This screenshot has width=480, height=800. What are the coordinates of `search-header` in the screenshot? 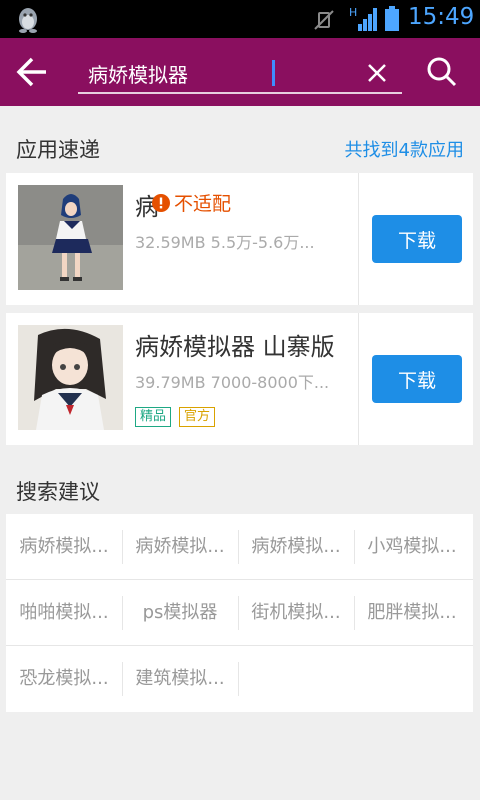 It's located at (240, 72).